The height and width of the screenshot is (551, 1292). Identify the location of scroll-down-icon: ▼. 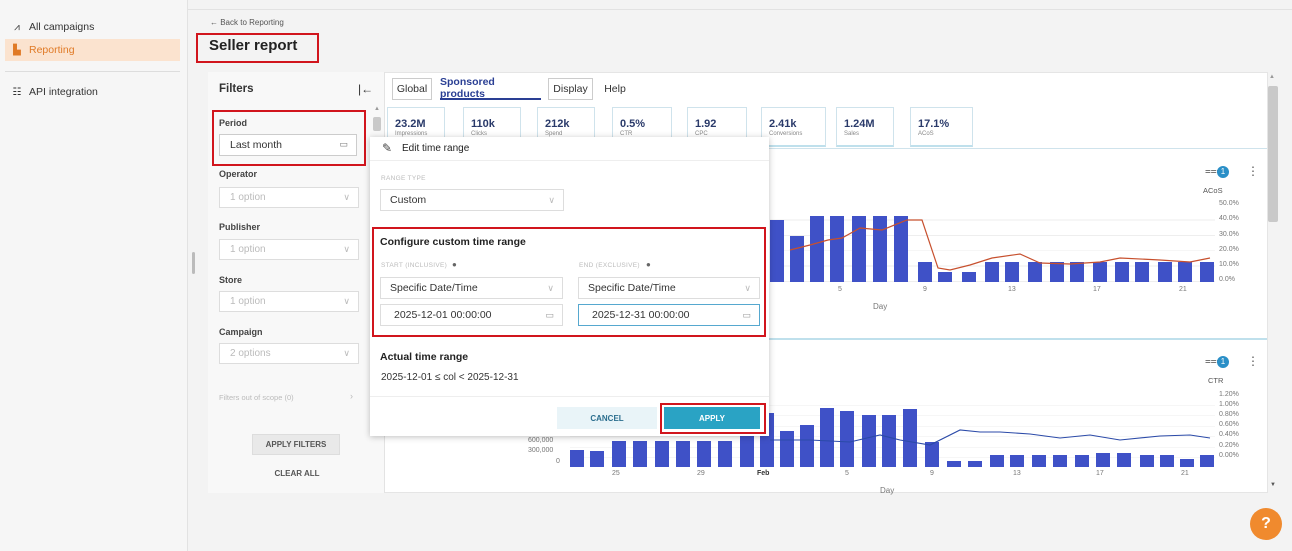
(1273, 485).